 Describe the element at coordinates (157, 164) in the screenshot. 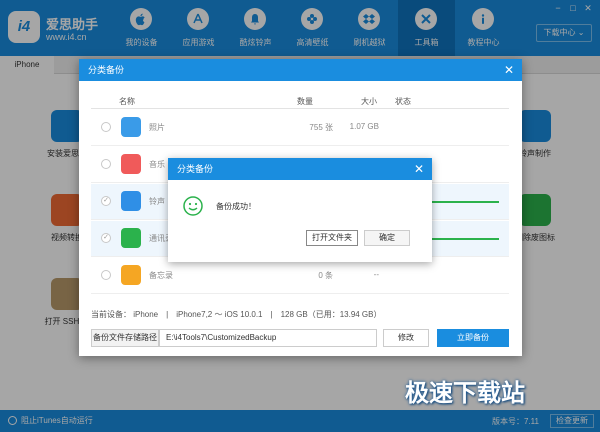

I see `category-name: 音乐` at that location.